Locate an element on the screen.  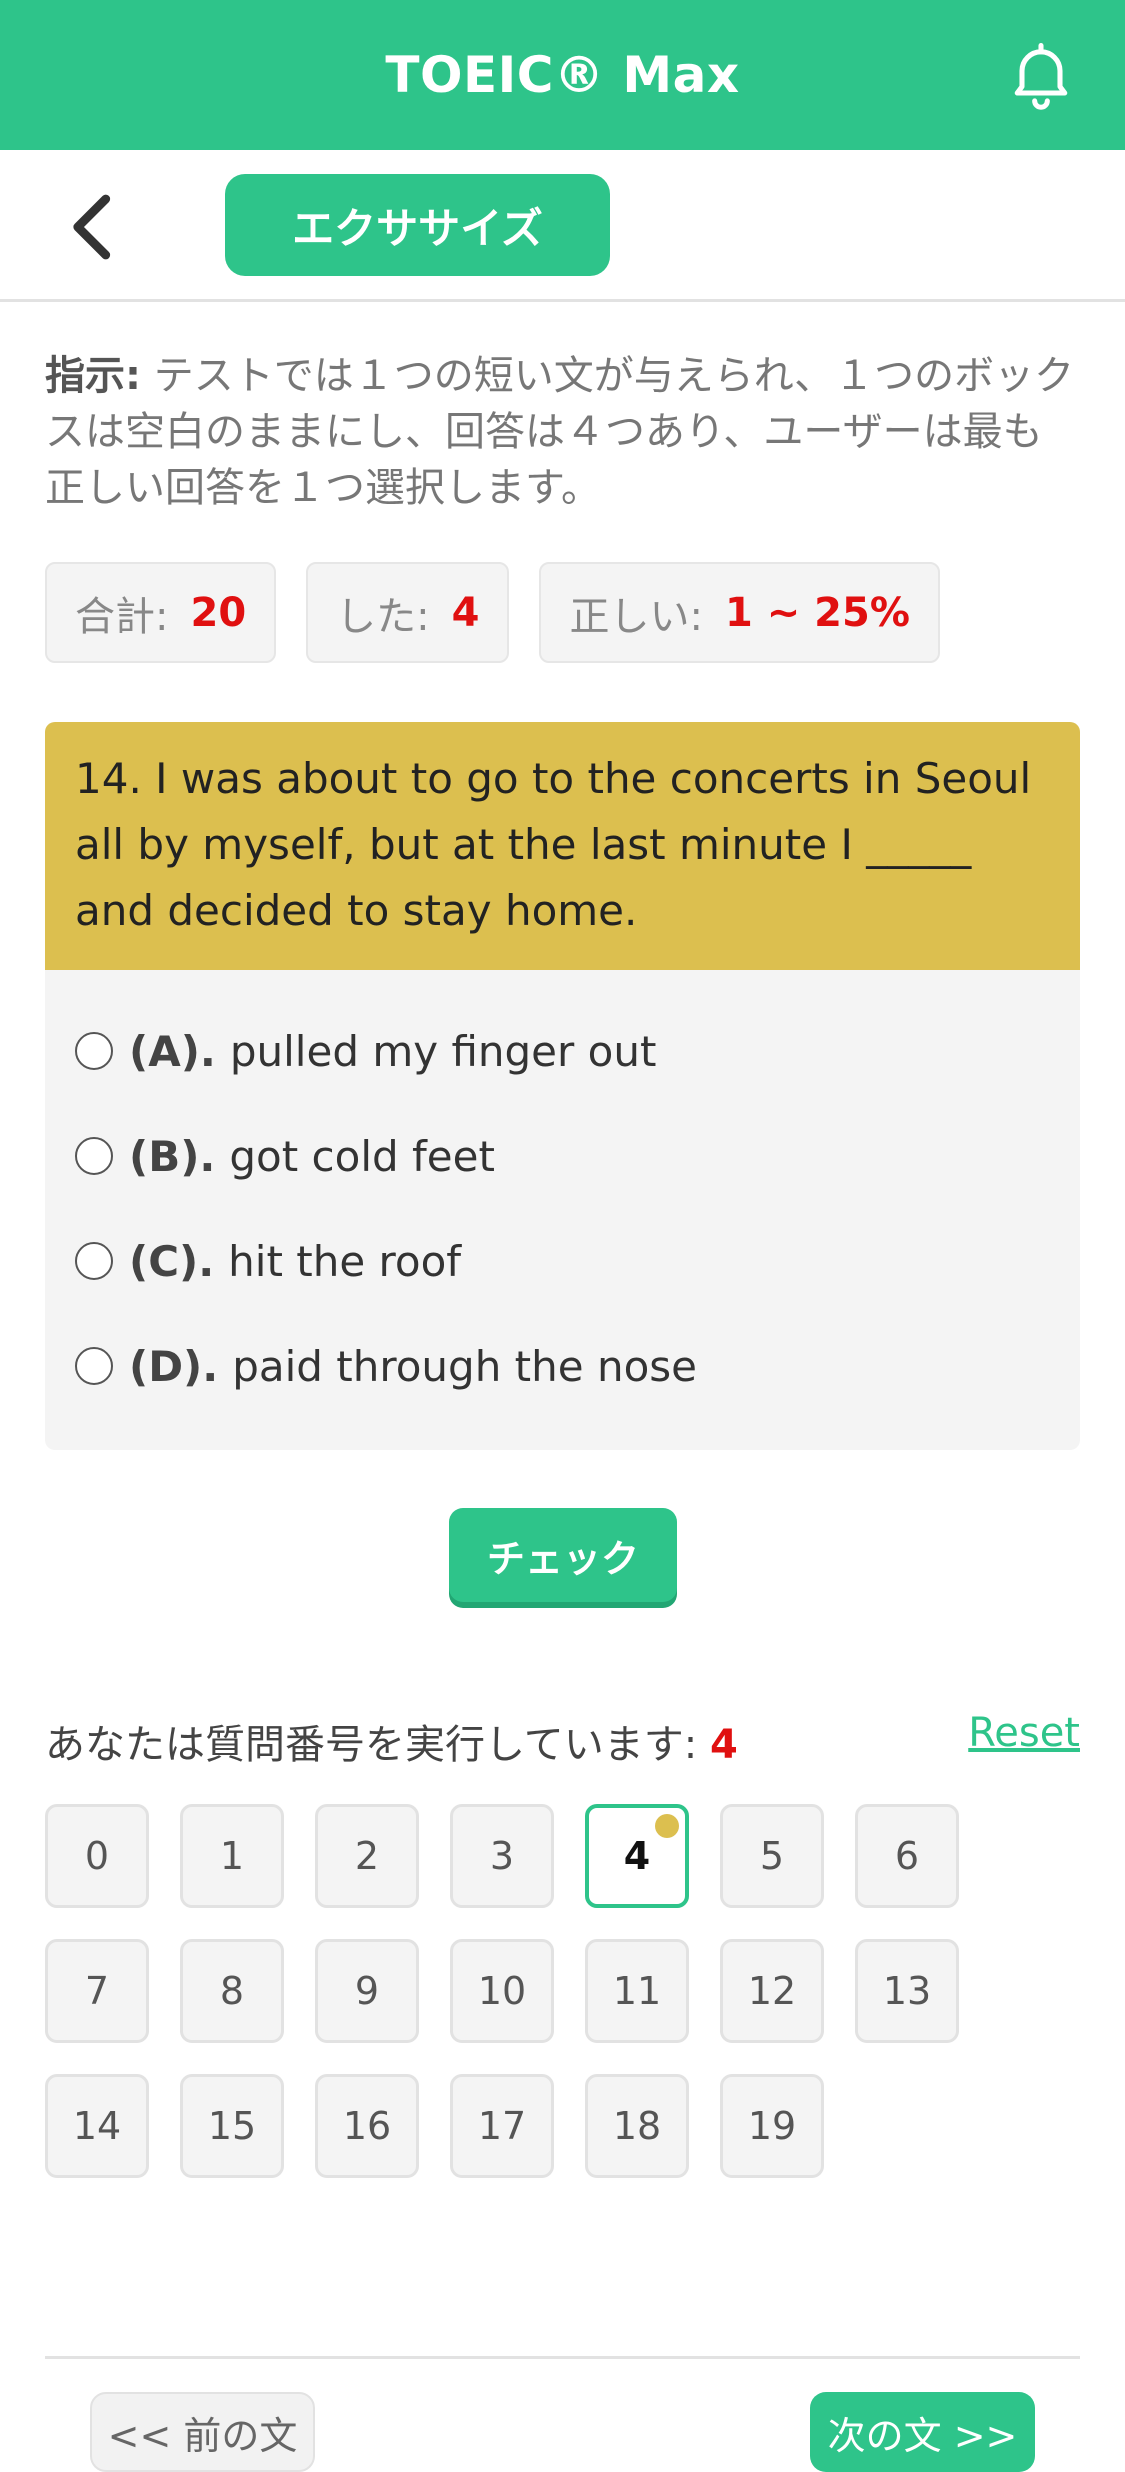
check-button: チェック is located at coordinates (563, 1555).